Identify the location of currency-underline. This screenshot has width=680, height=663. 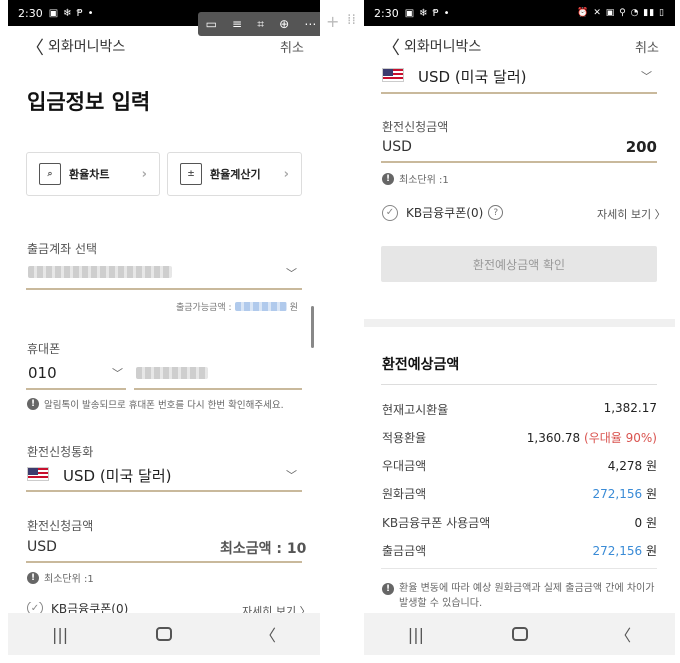
(164, 491).